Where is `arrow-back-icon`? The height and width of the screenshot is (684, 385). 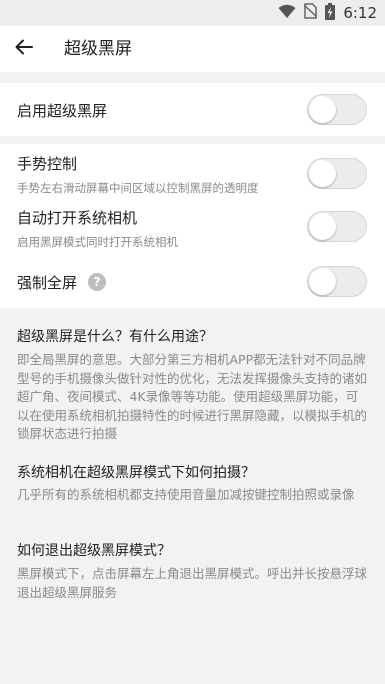
arrow-back-icon is located at coordinates (24, 49).